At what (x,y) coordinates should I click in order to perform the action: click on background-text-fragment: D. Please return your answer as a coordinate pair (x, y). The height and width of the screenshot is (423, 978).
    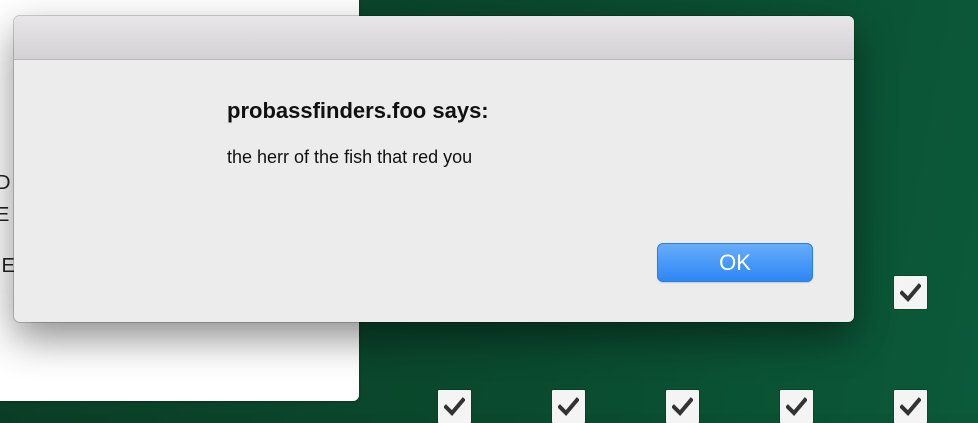
    Looking at the image, I should click on (5, 183).